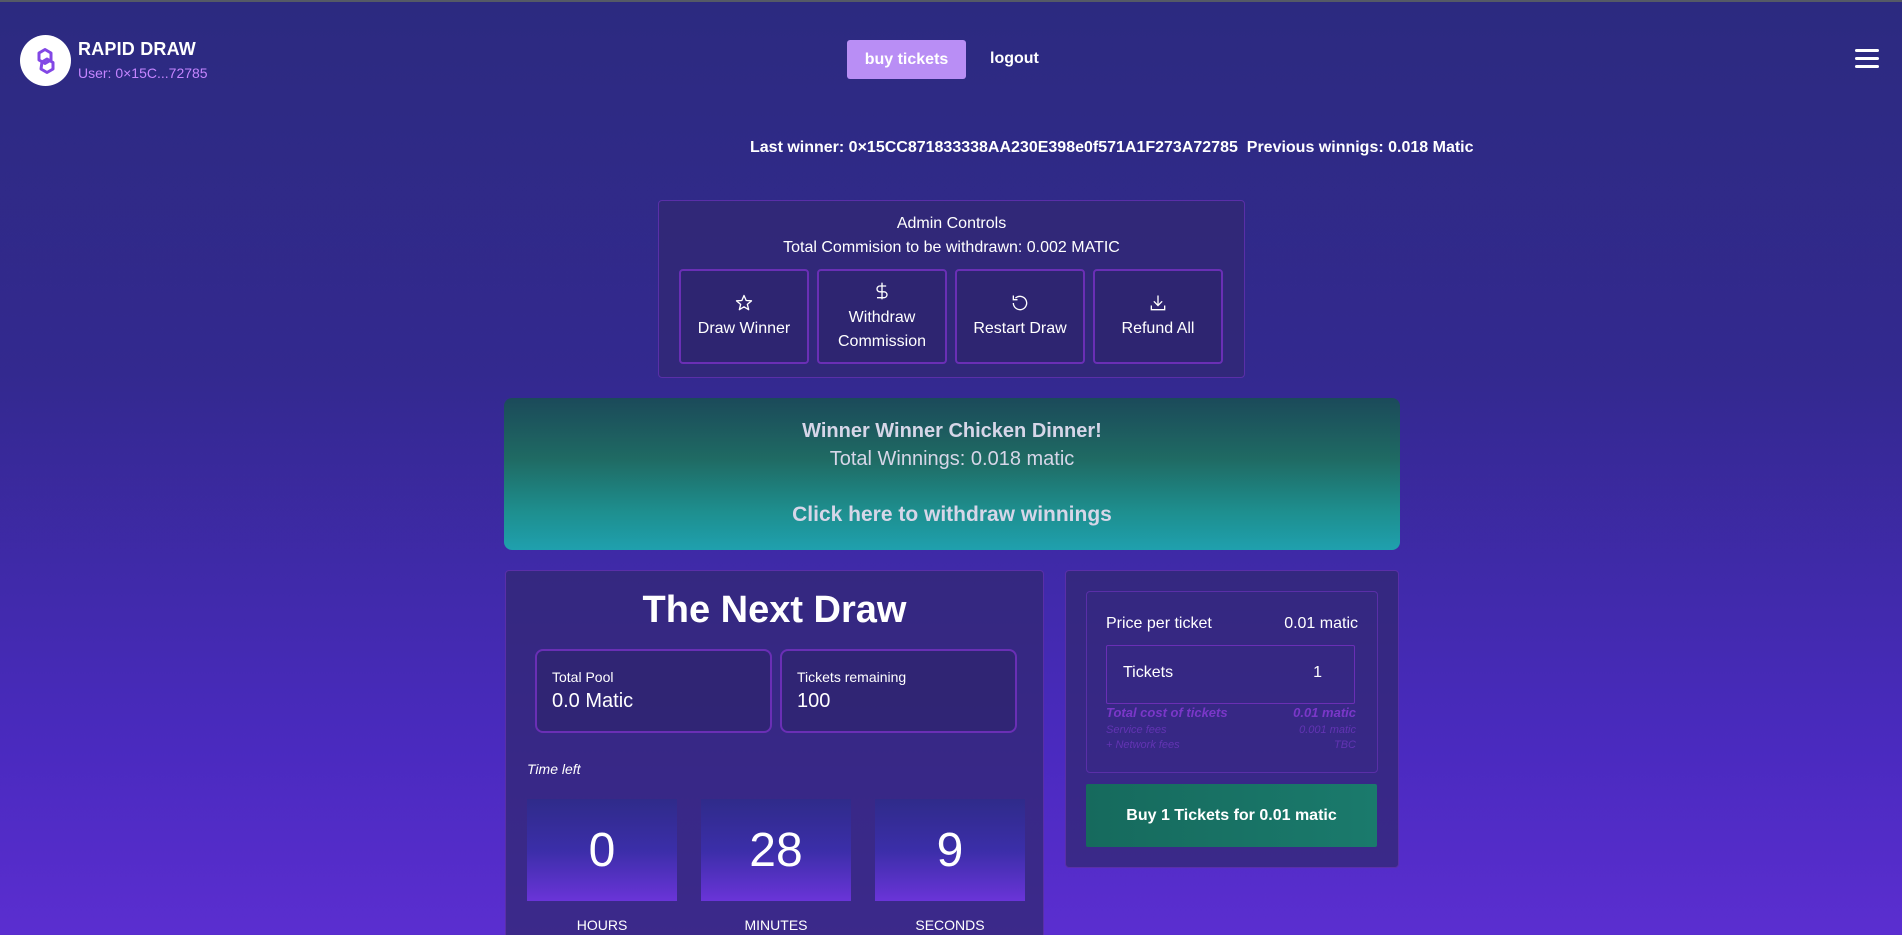 This screenshot has height=935, width=1902. I want to click on polygon-logo-icon, so click(45, 60).